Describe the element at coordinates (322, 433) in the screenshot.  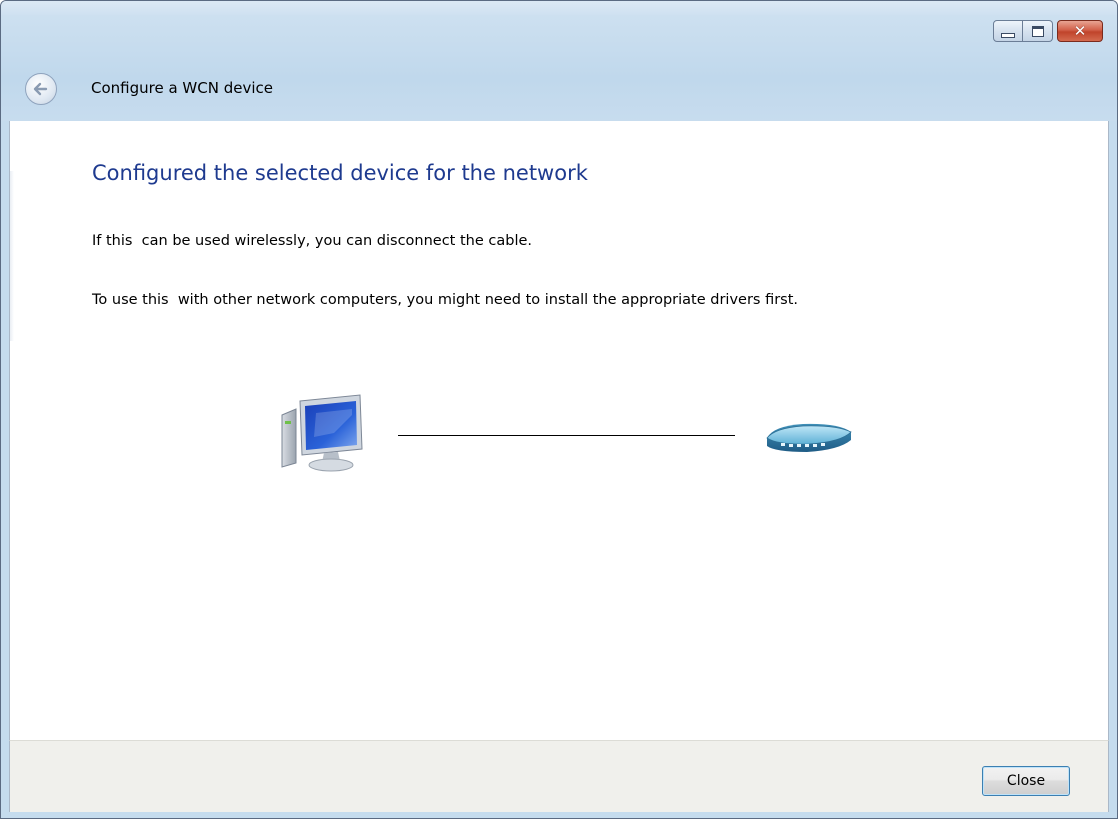
I see `computer-icon` at that location.